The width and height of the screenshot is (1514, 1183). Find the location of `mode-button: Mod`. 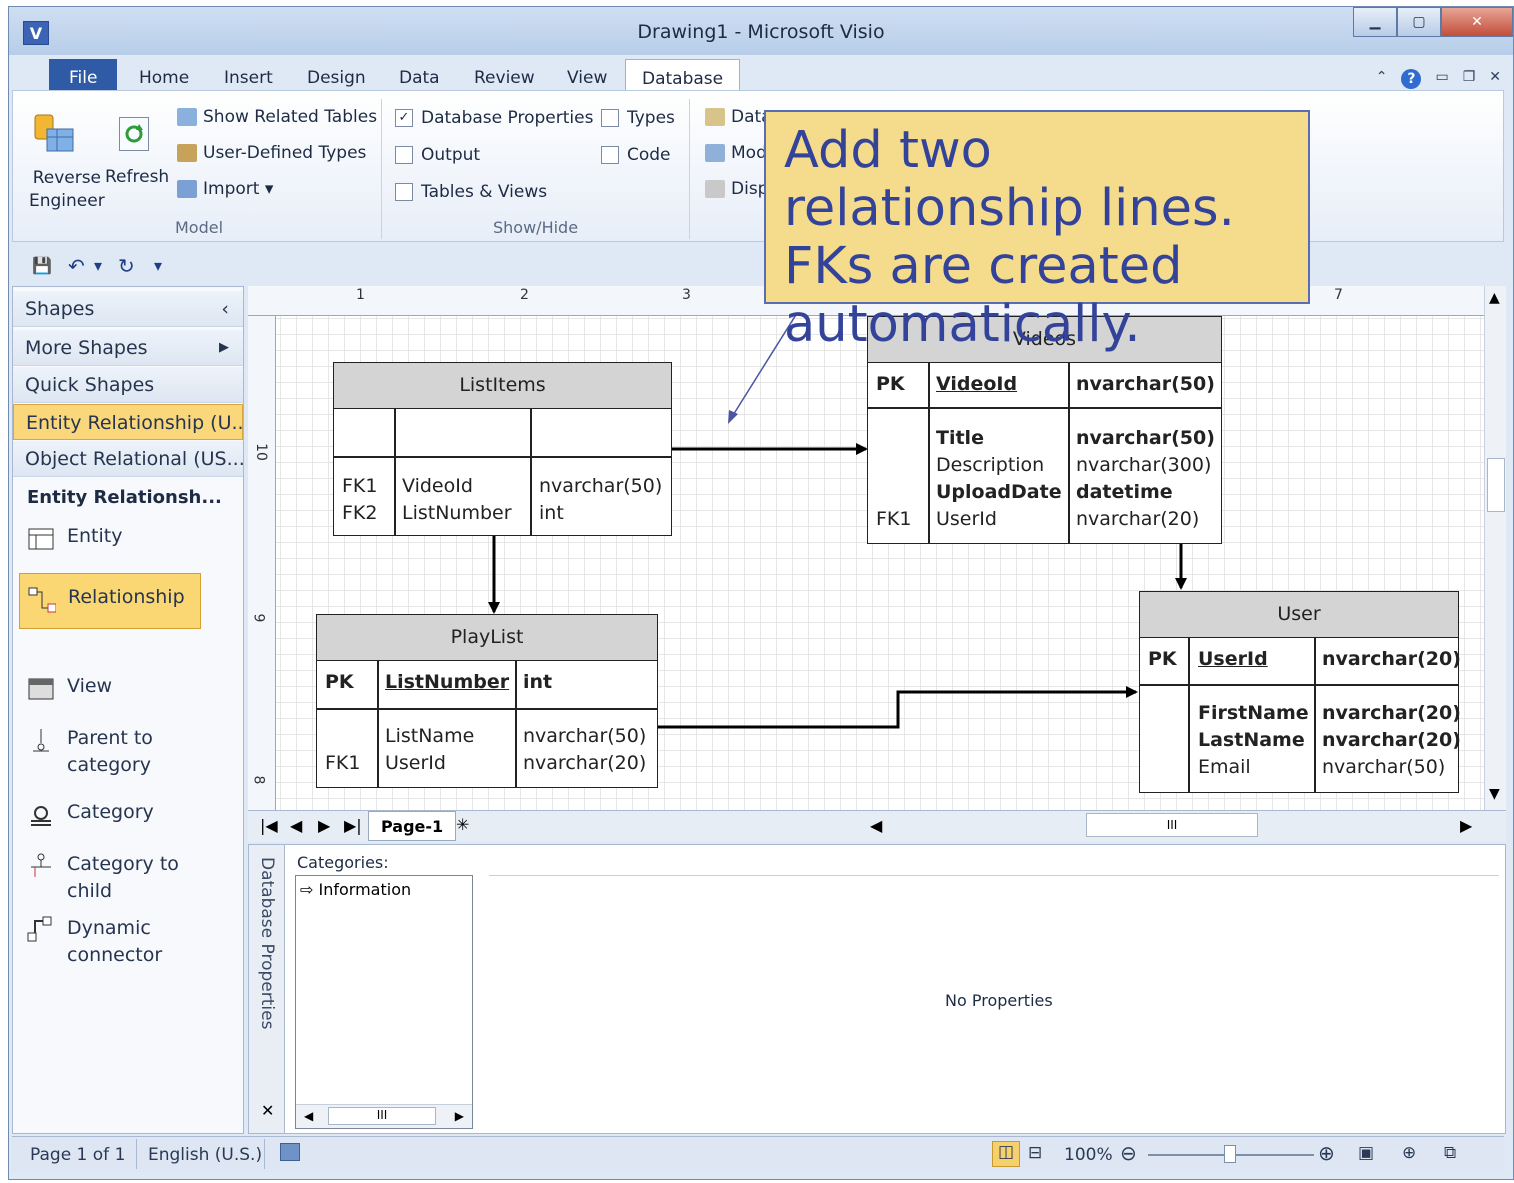

mode-button: Mod is located at coordinates (736, 153).